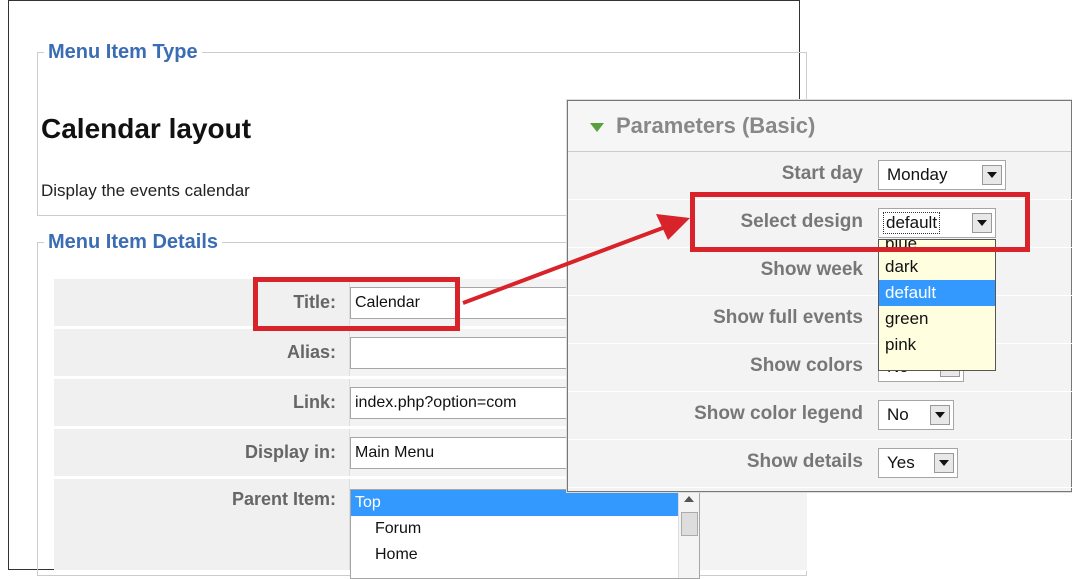  Describe the element at coordinates (565, 264) in the screenshot. I see `arrow-line` at that location.